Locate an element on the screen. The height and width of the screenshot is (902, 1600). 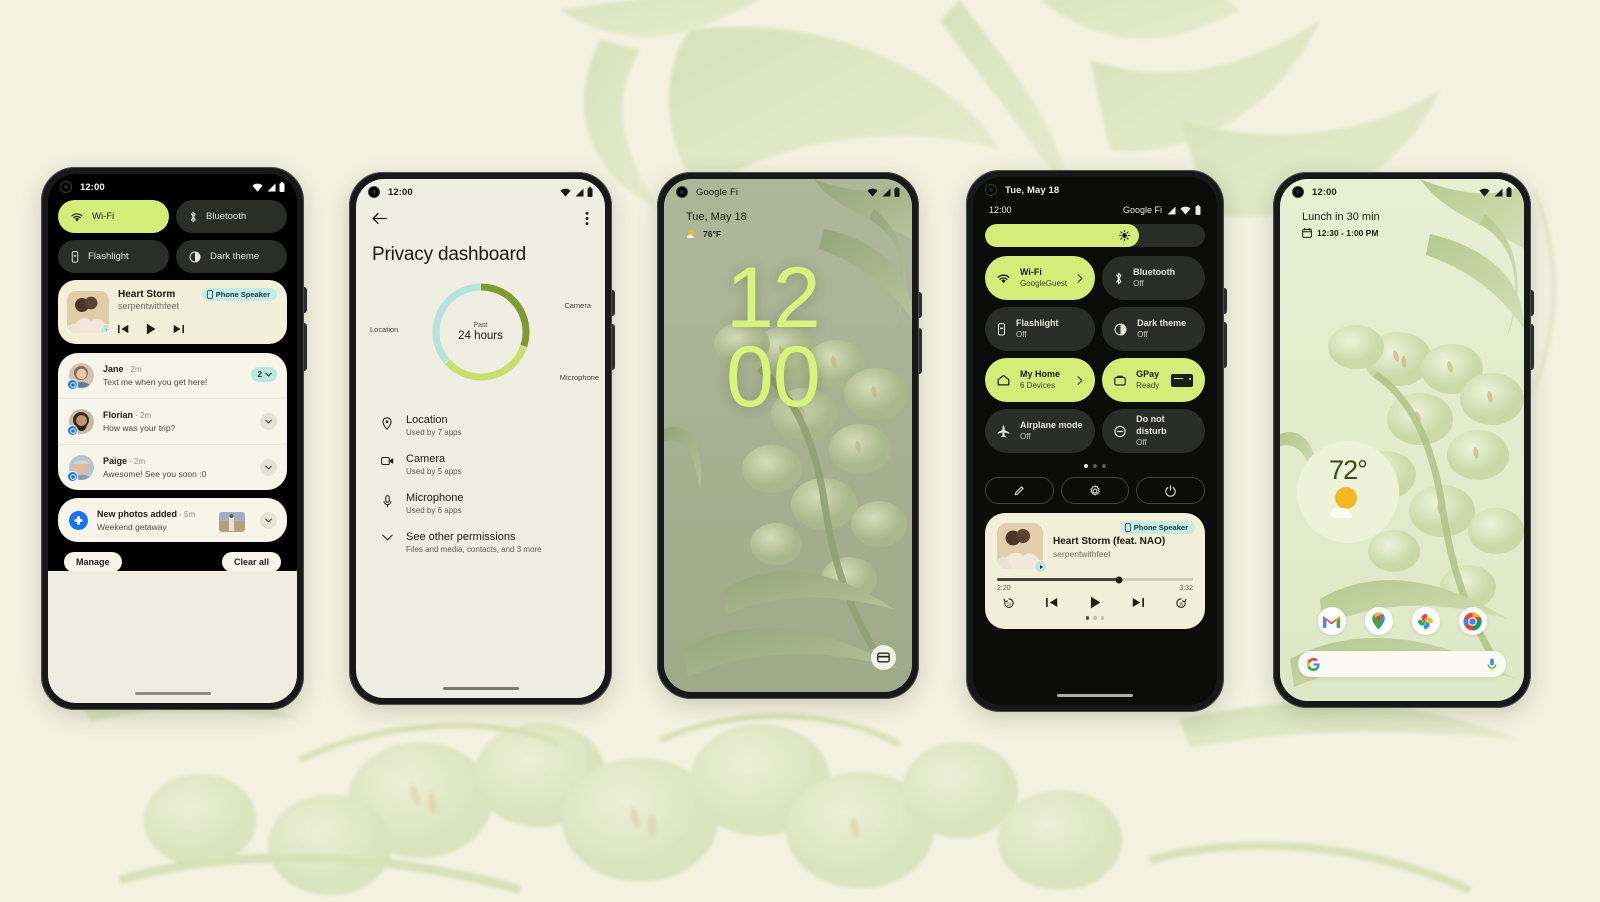
qs-tile-my-home: My Home 6 Devices is located at coordinates (1040, 380).